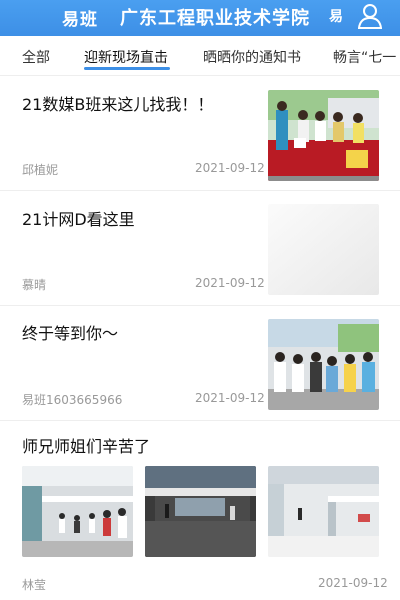 This screenshot has height=600, width=400. Describe the element at coordinates (34, 585) in the screenshot. I see `article-author: 林莹` at that location.